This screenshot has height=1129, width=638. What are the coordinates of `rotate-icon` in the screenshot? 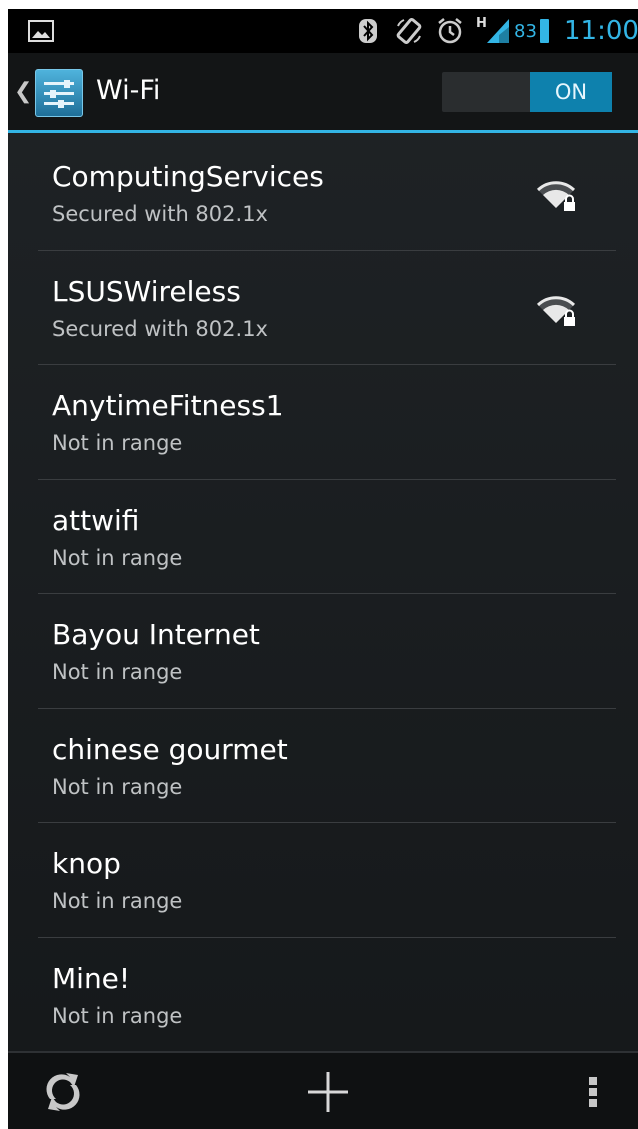 It's located at (409, 31).